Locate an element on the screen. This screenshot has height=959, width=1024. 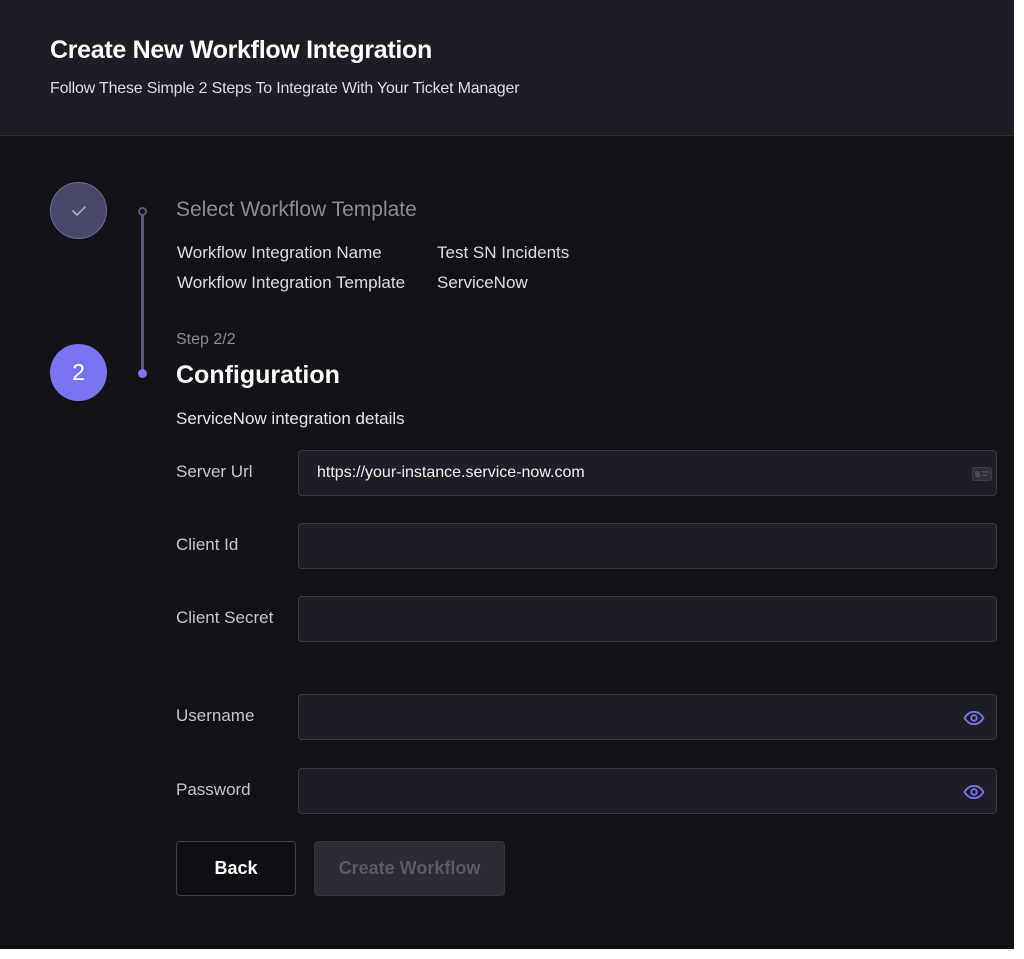
workflow-name-label: Workflow Integration Name is located at coordinates (279, 252).